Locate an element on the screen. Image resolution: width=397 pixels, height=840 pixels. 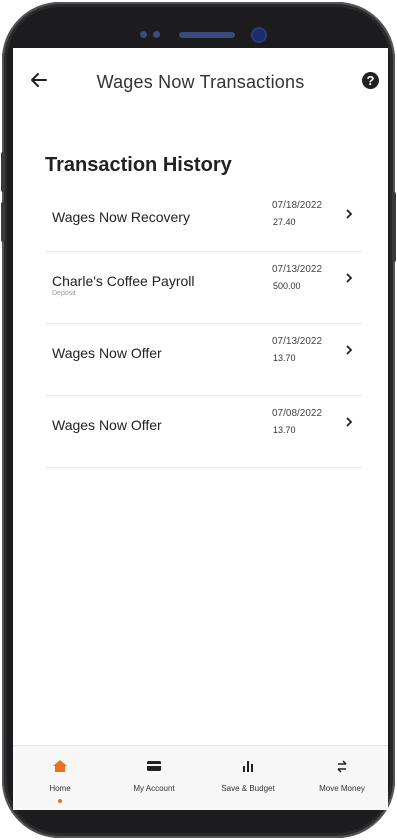
transaction-title: Charle's Coffee Payroll is located at coordinates (123, 281).